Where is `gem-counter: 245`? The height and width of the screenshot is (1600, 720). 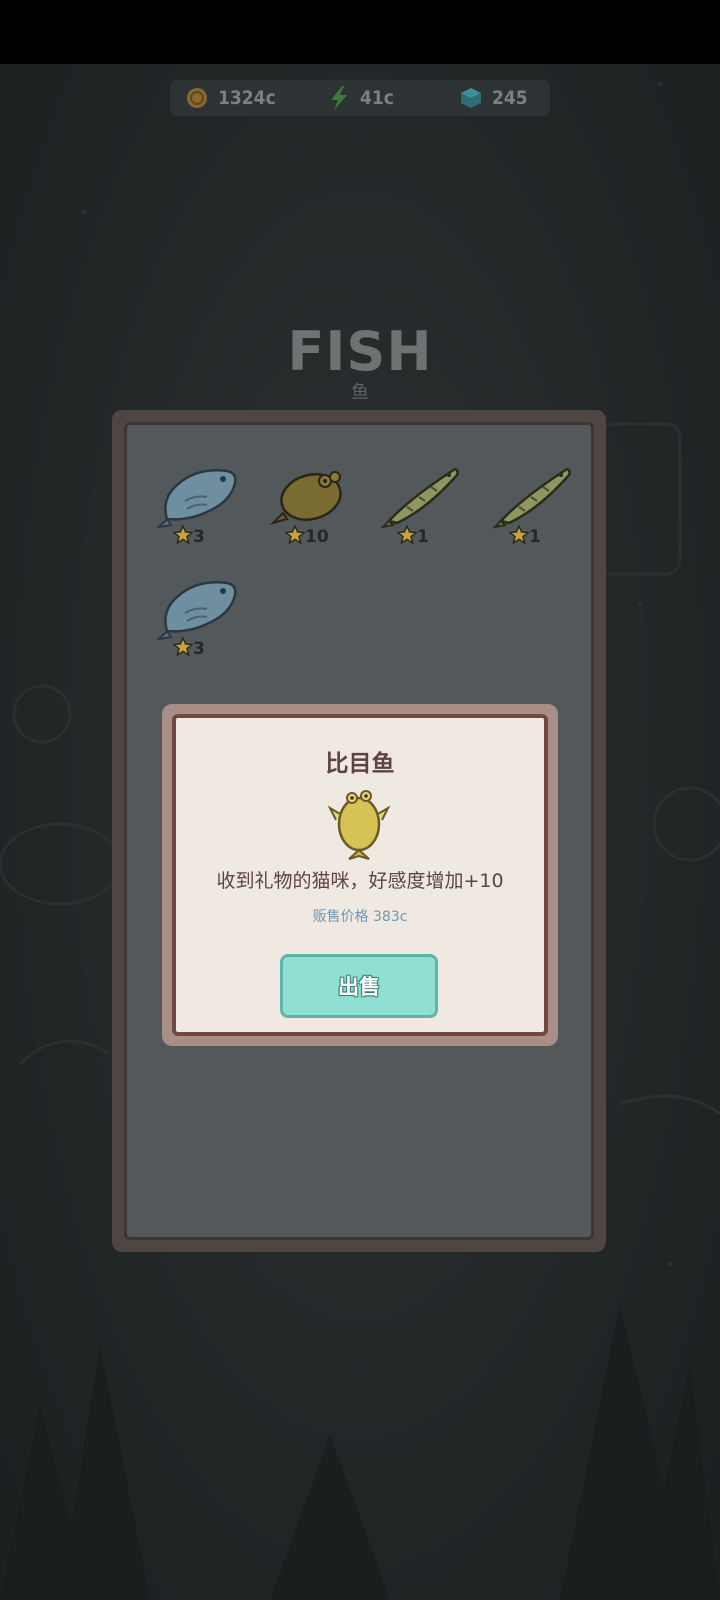
gem-counter: 245 is located at coordinates (494, 98).